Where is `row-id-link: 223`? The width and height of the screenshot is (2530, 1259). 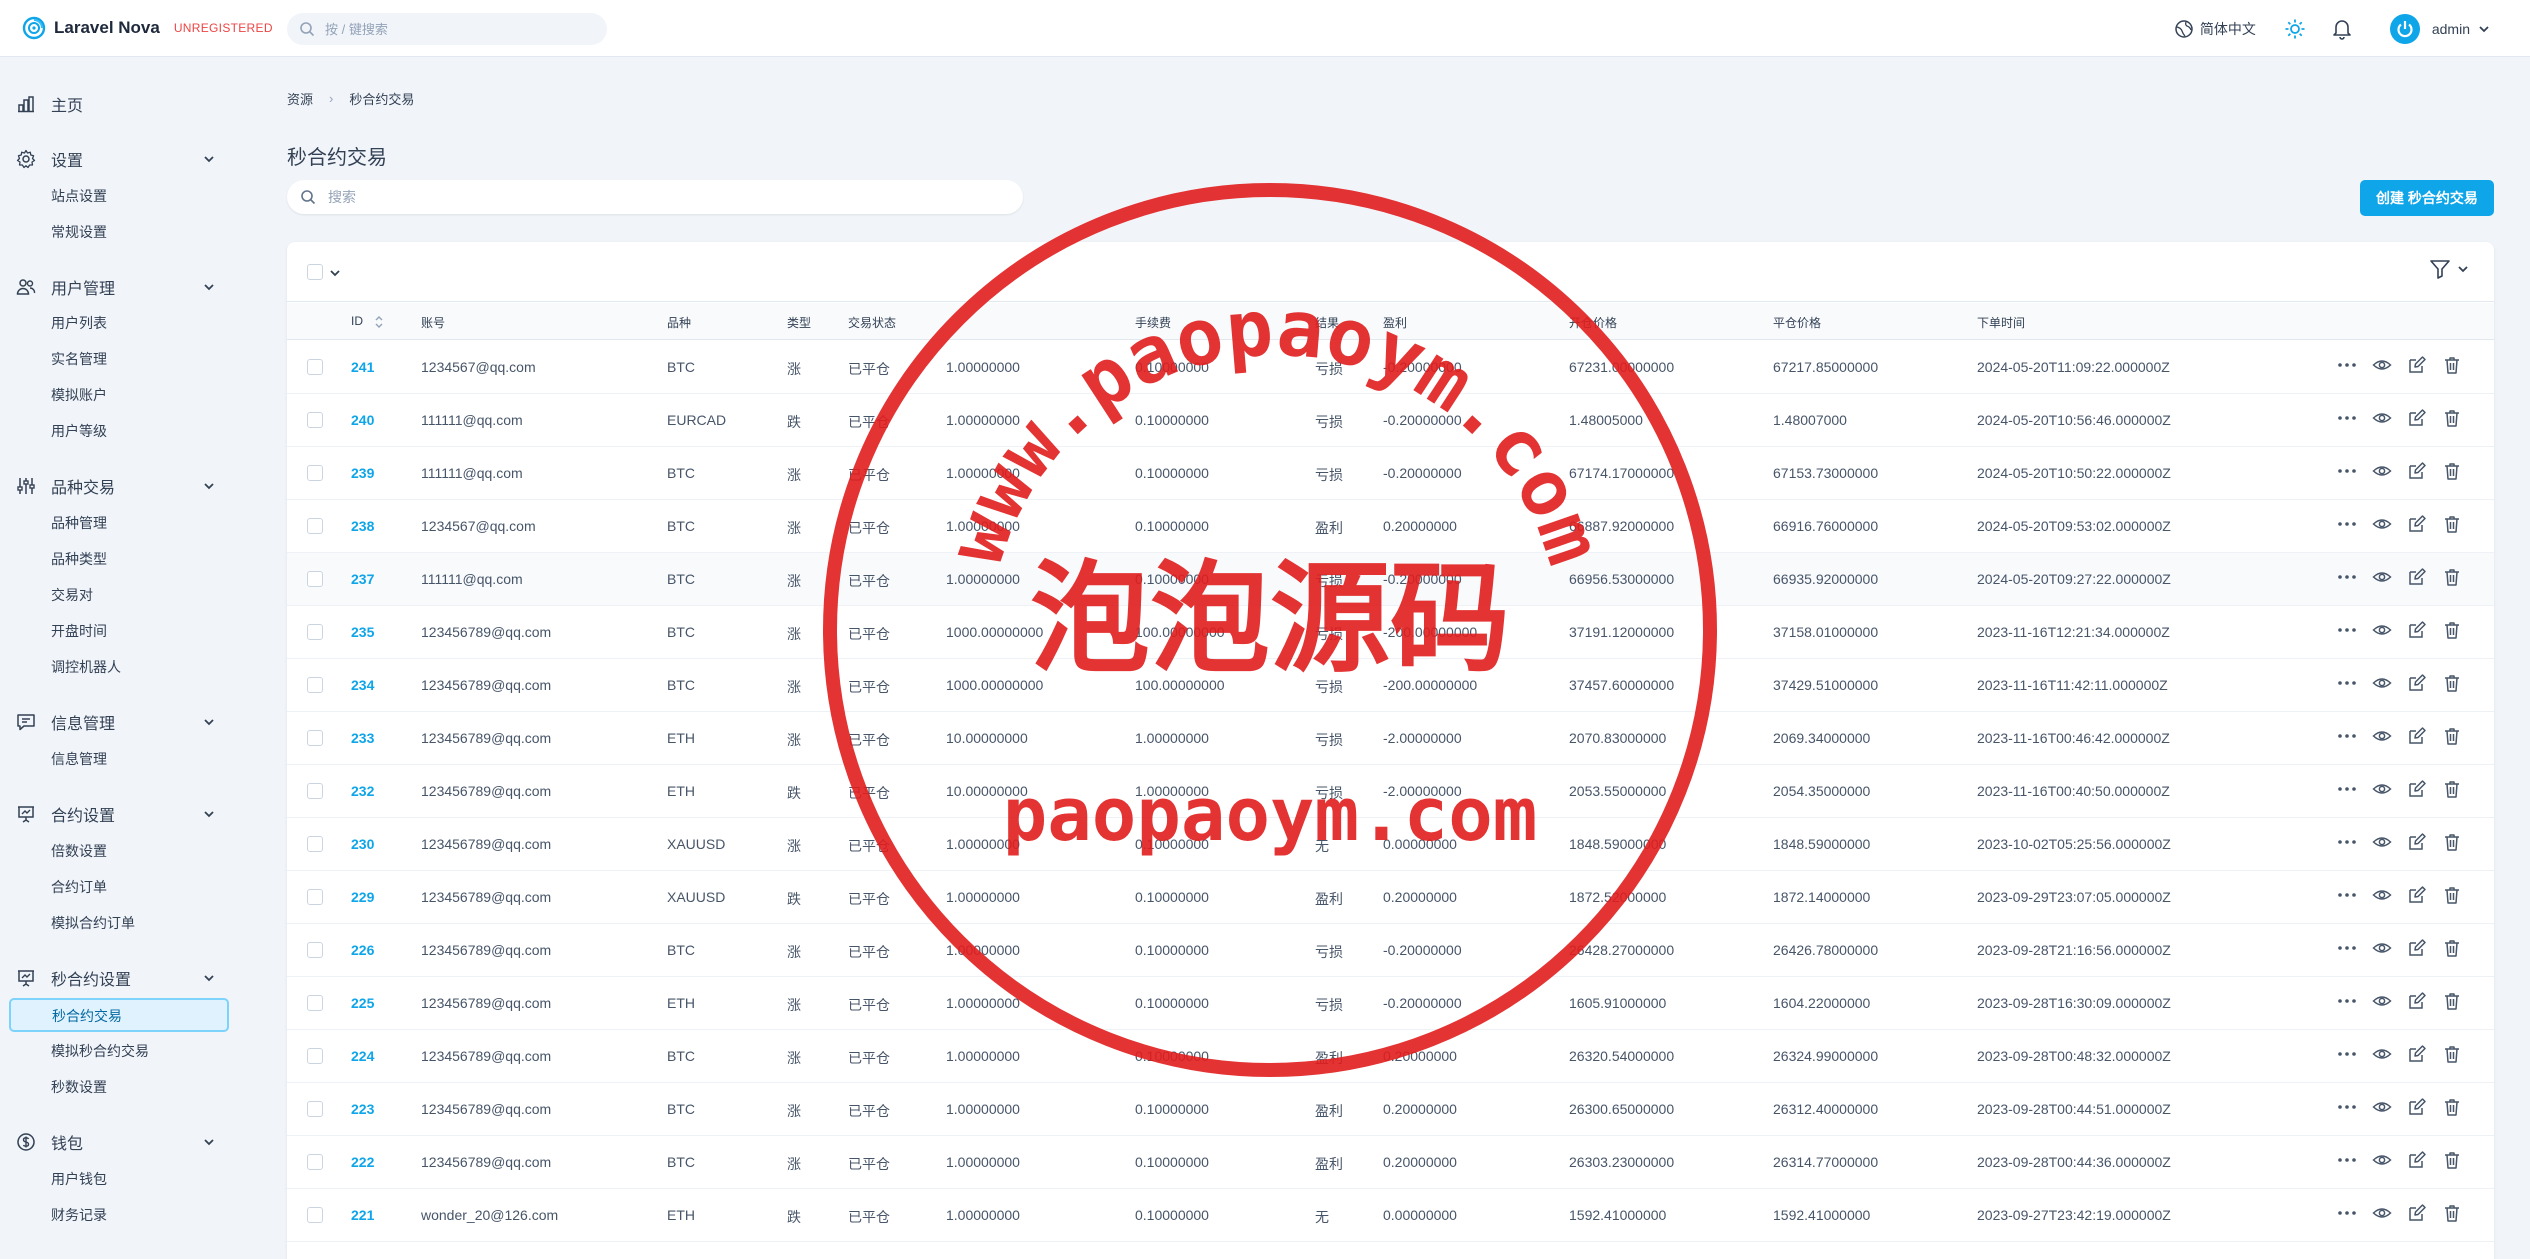 row-id-link: 223 is located at coordinates (362, 1109).